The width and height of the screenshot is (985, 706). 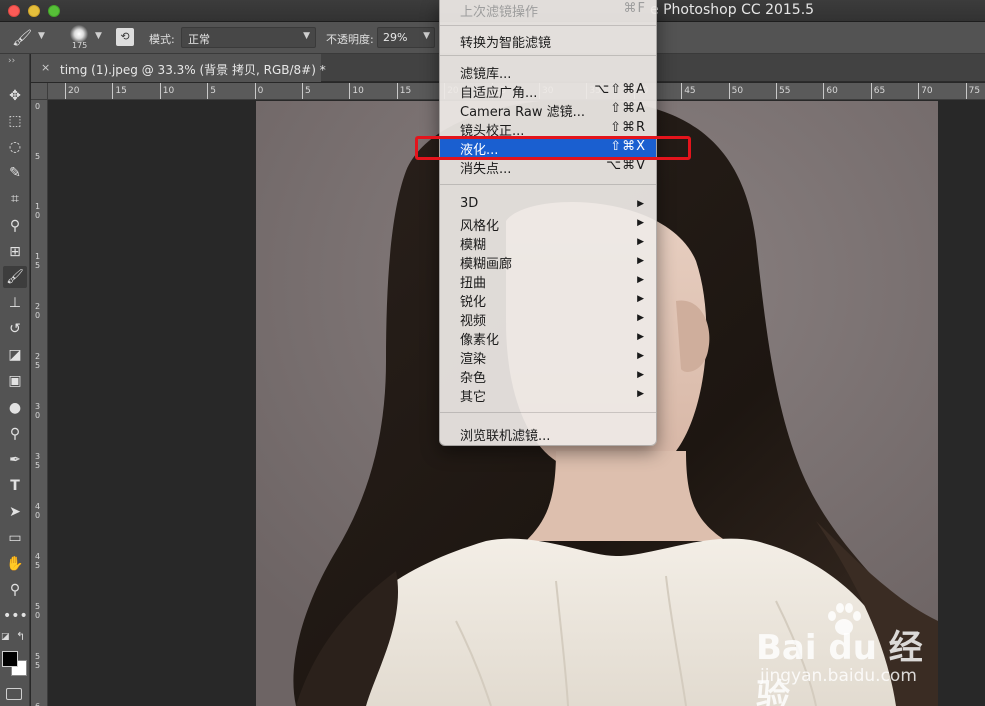 What do you see at coordinates (15, 199) in the screenshot?
I see `crop-icon: ⌗` at bounding box center [15, 199].